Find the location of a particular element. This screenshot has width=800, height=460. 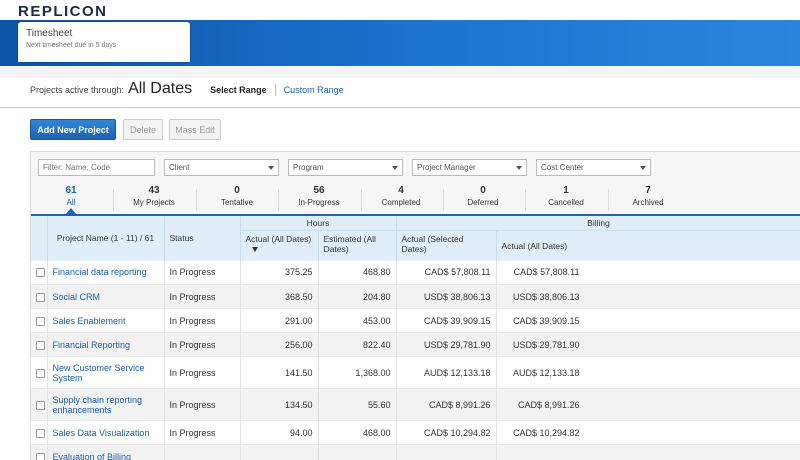

select-column-header is located at coordinates (39, 238).